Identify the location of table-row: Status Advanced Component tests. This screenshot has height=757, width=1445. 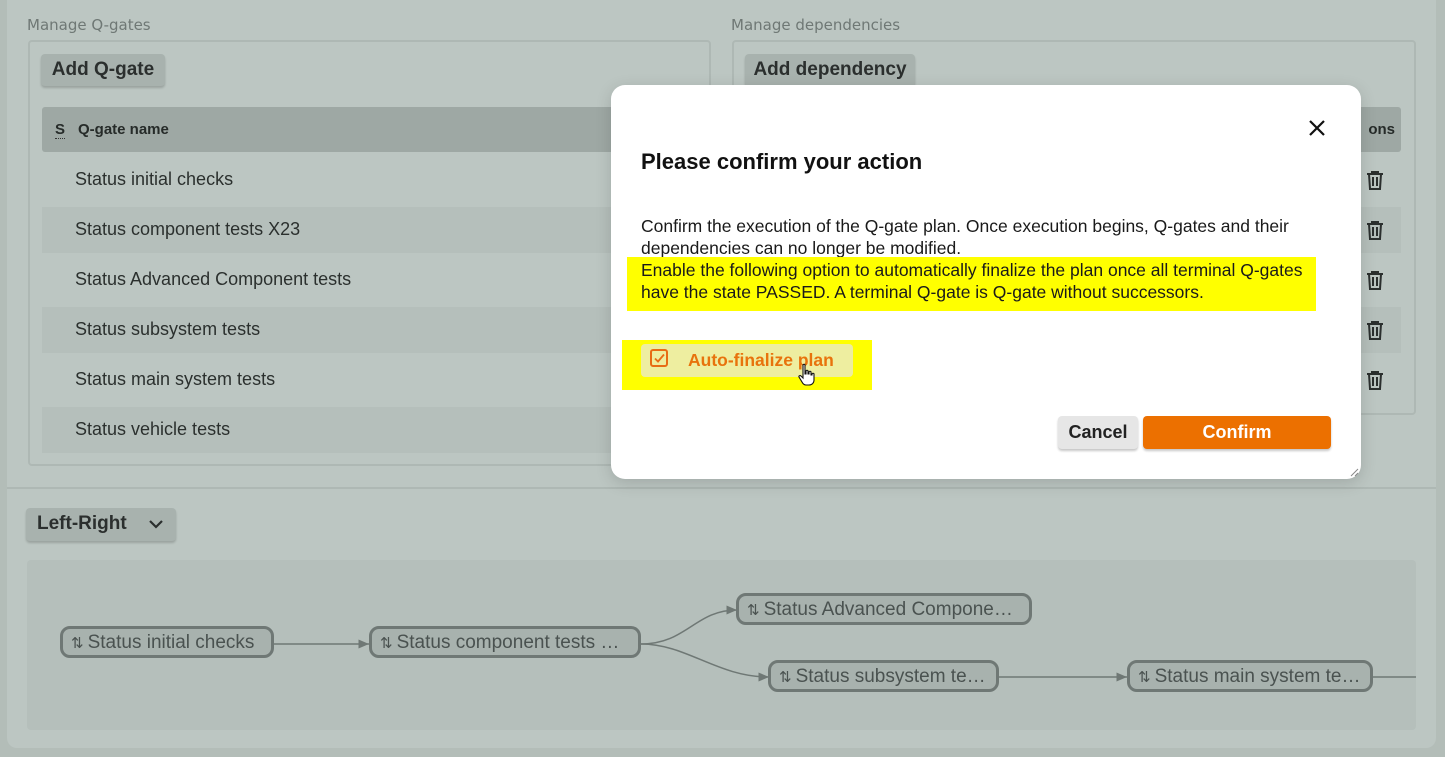
(367, 280).